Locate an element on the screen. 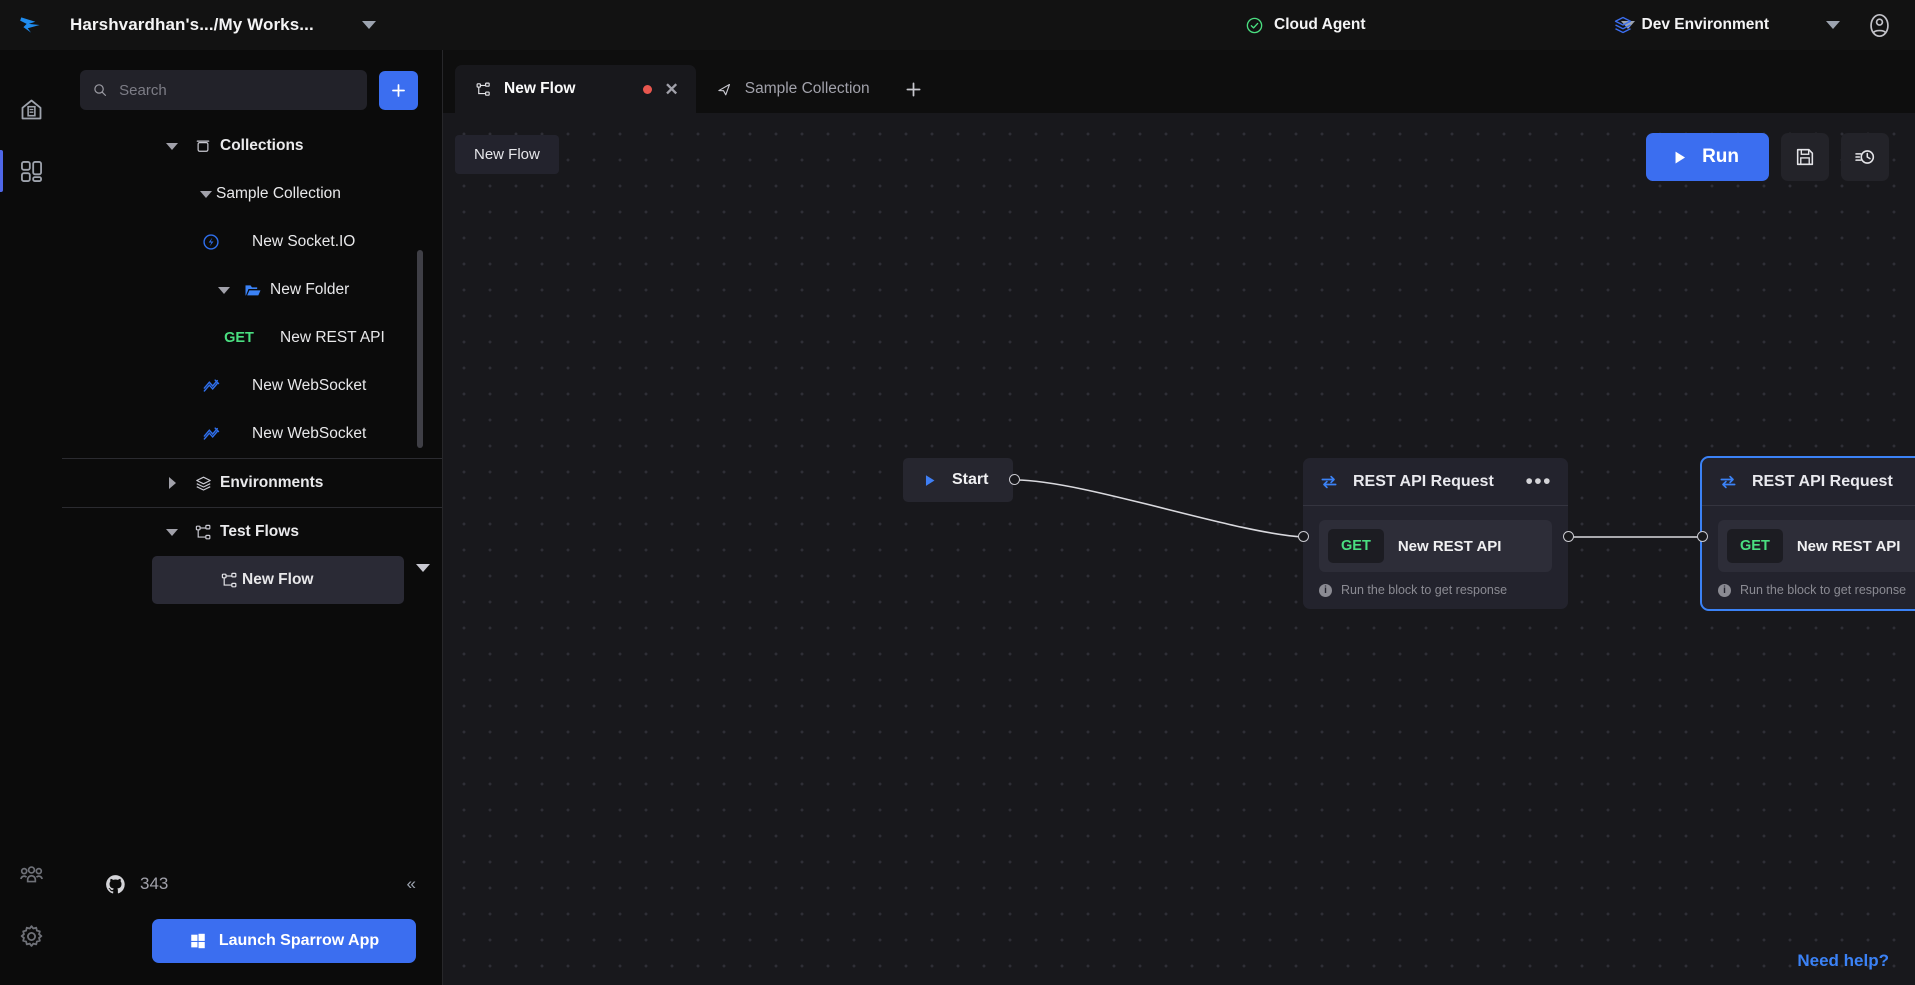  collections-box-icon is located at coordinates (203, 146).